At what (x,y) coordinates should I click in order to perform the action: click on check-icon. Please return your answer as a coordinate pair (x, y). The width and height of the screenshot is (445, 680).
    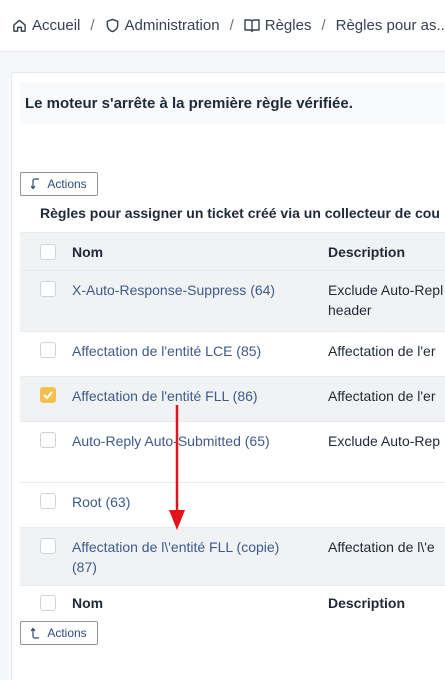
    Looking at the image, I should click on (48, 395).